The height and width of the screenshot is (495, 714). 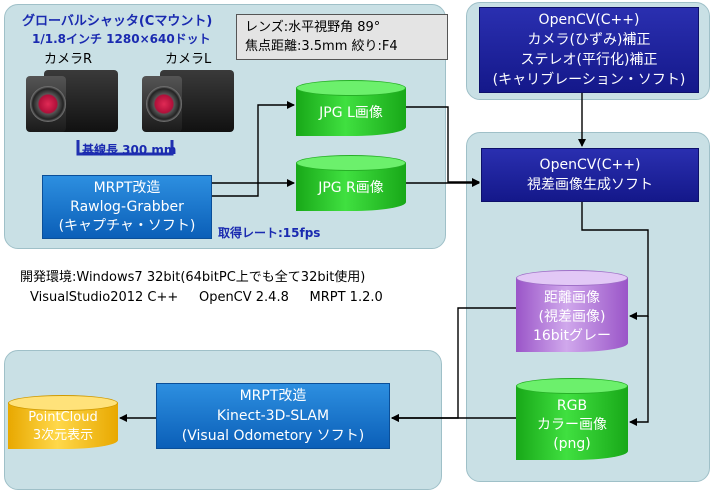 I want to click on arrow-disparity-depth, so click(x=615, y=261).